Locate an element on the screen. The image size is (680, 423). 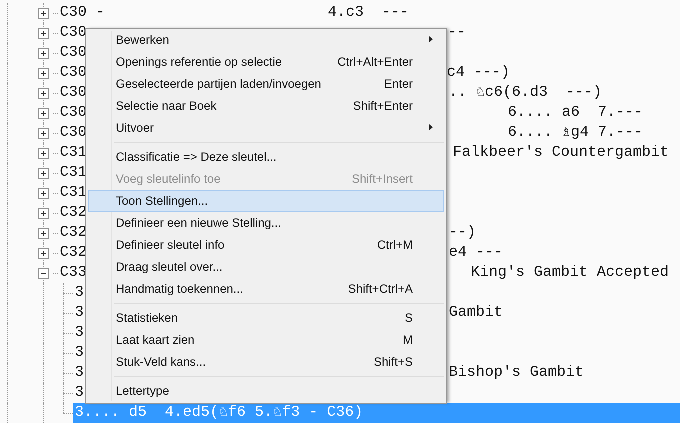
tree-item-text: Falkbeer's Countergambit is located at coordinates (561, 153).